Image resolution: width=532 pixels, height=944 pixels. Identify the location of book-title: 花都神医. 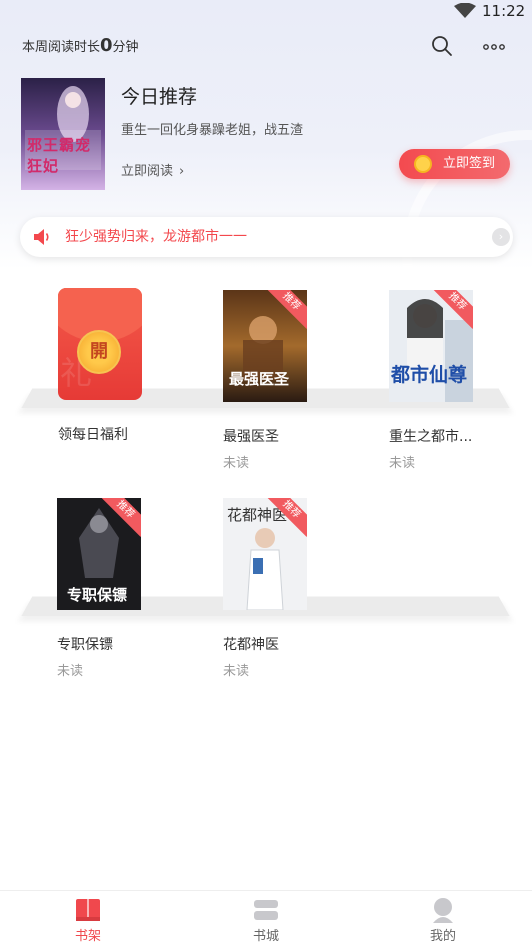
(251, 645).